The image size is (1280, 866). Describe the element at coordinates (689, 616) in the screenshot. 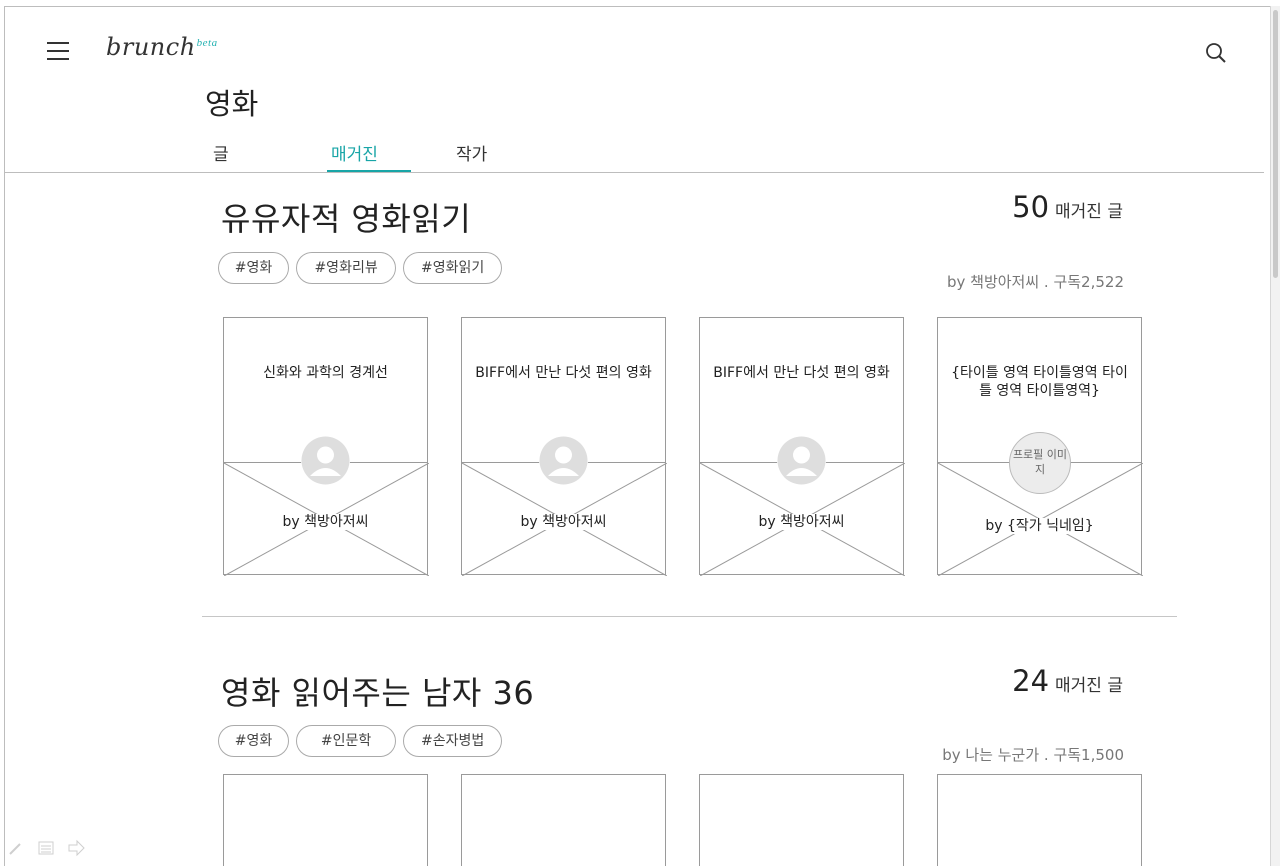

I see `section-divider` at that location.